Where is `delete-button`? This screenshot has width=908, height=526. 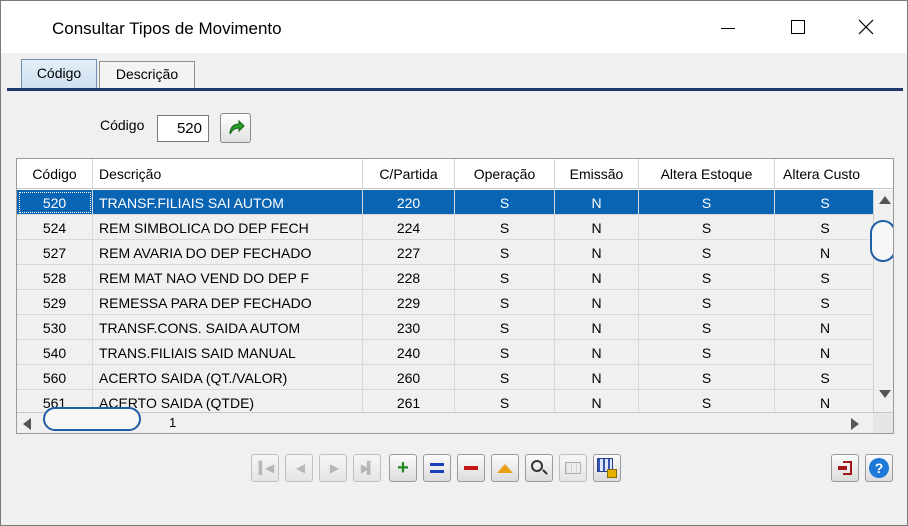
delete-button is located at coordinates (471, 468).